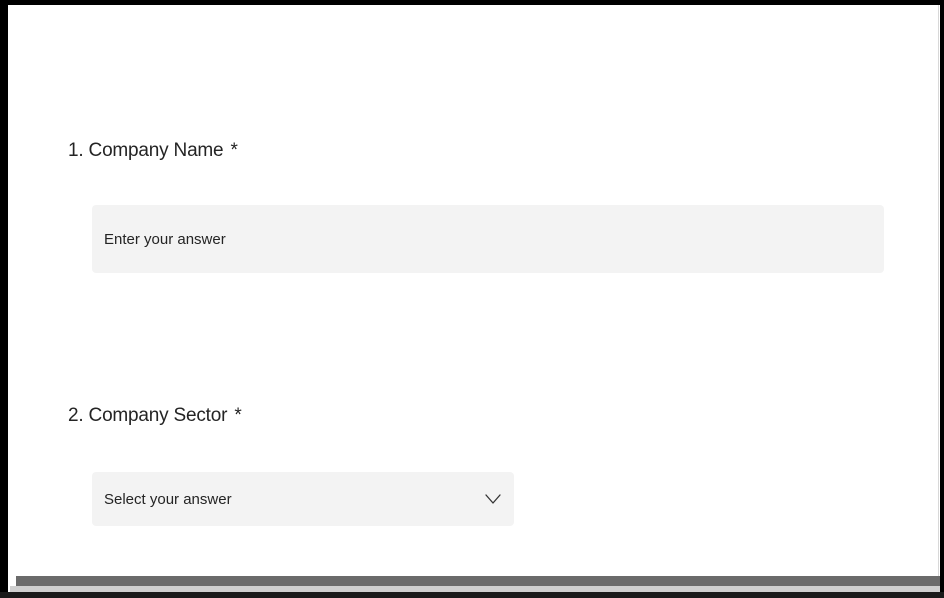 The height and width of the screenshot is (598, 944). What do you see at coordinates (158, 415) in the screenshot?
I see `question-2-label: Company Sector` at bounding box center [158, 415].